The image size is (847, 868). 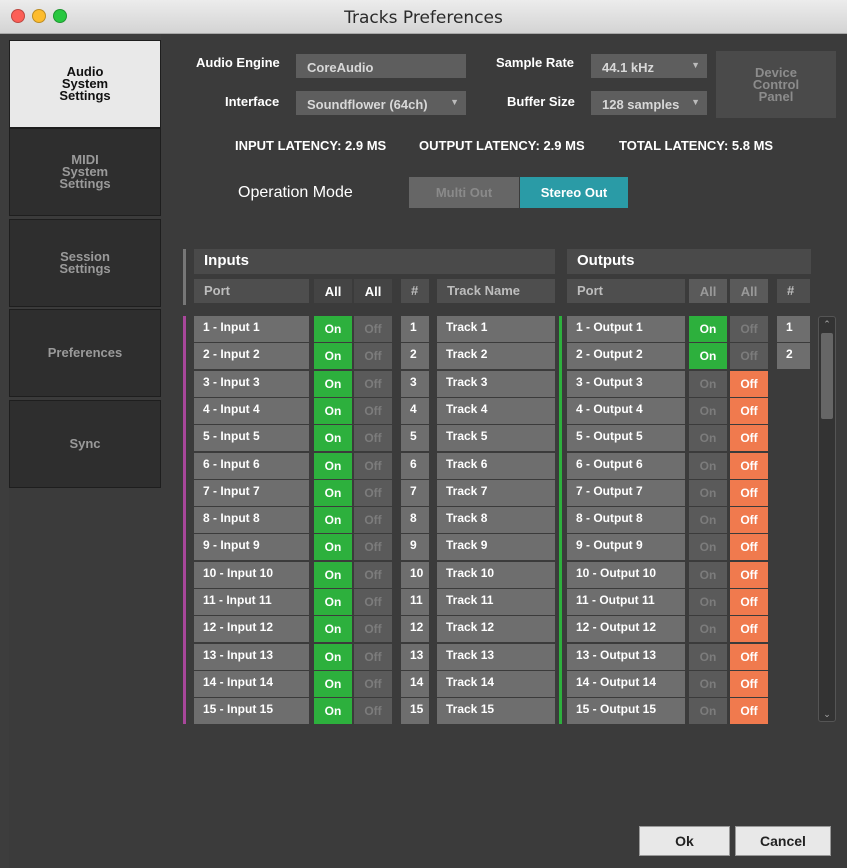 I want to click on output-port-cell: 15 - Output 15, so click(x=626, y=711).